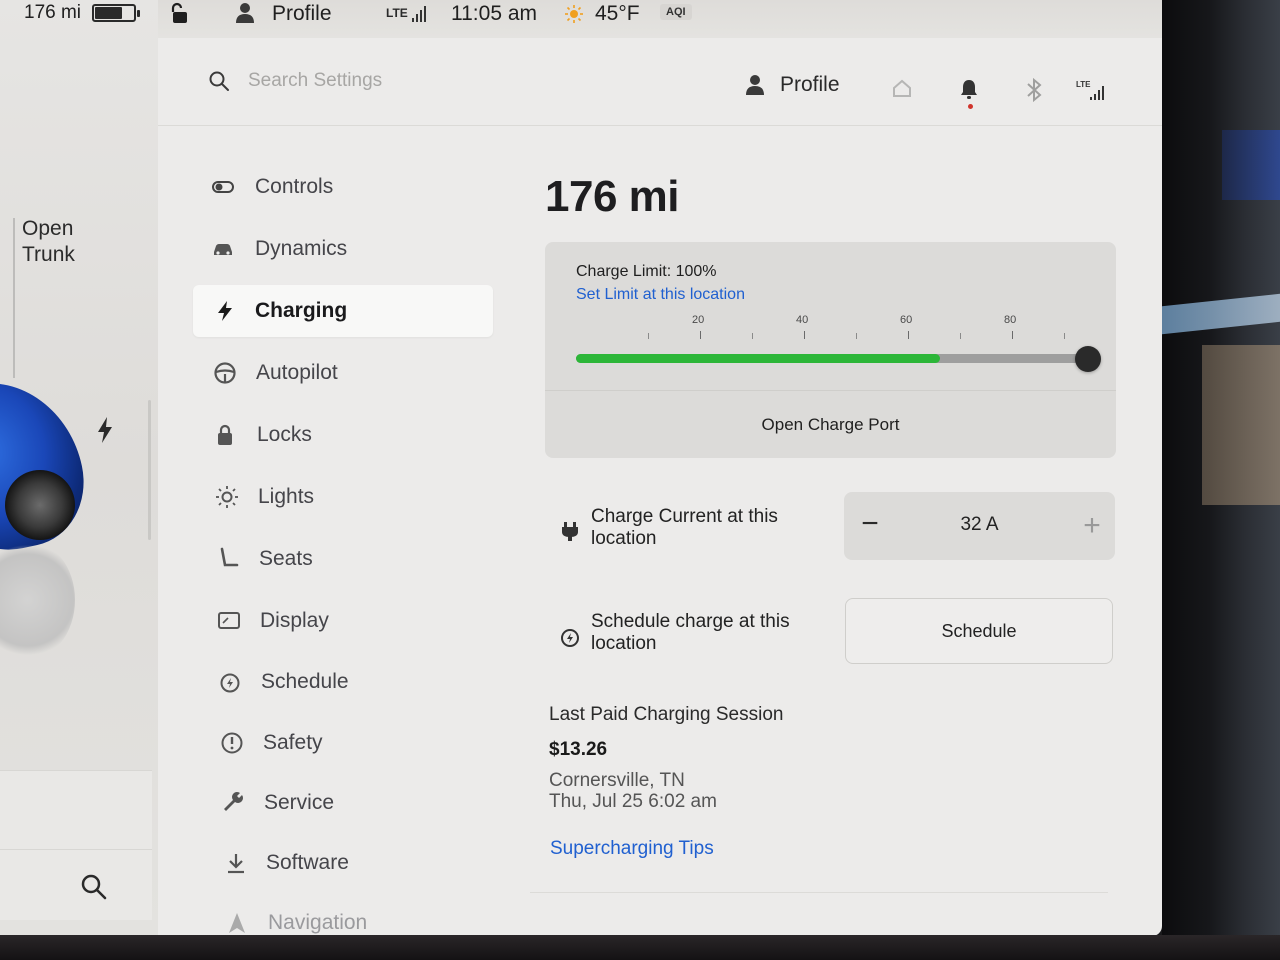 Image resolution: width=1280 pixels, height=960 pixels. Describe the element at coordinates (1097, 93) in the screenshot. I see `header-signal-icon` at that location.